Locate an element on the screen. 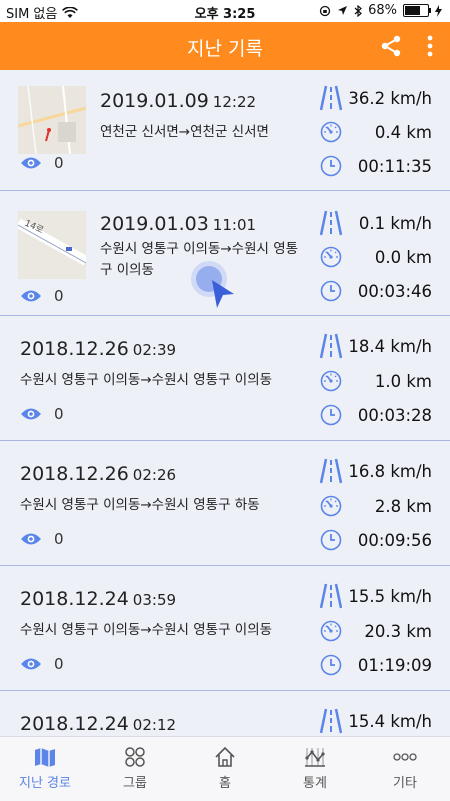  stat-distance: 0.0 km is located at coordinates (376, 257).